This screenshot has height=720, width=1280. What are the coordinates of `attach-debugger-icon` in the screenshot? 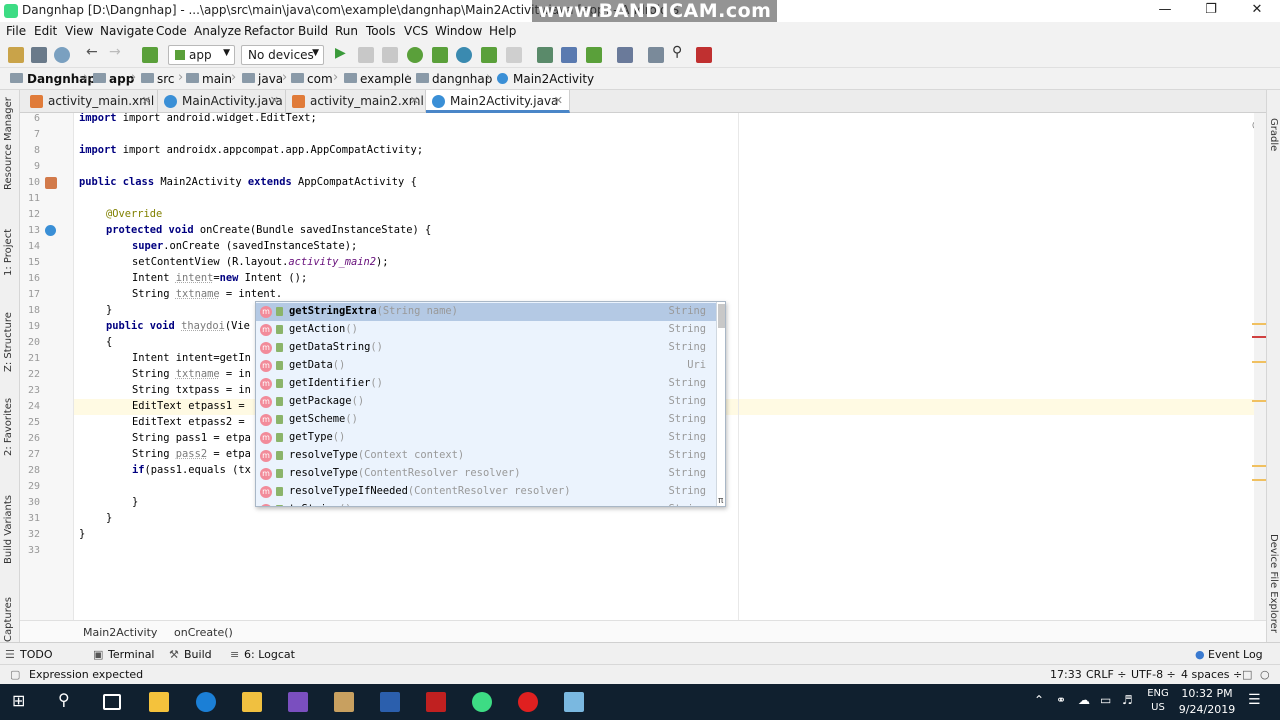 It's located at (489, 55).